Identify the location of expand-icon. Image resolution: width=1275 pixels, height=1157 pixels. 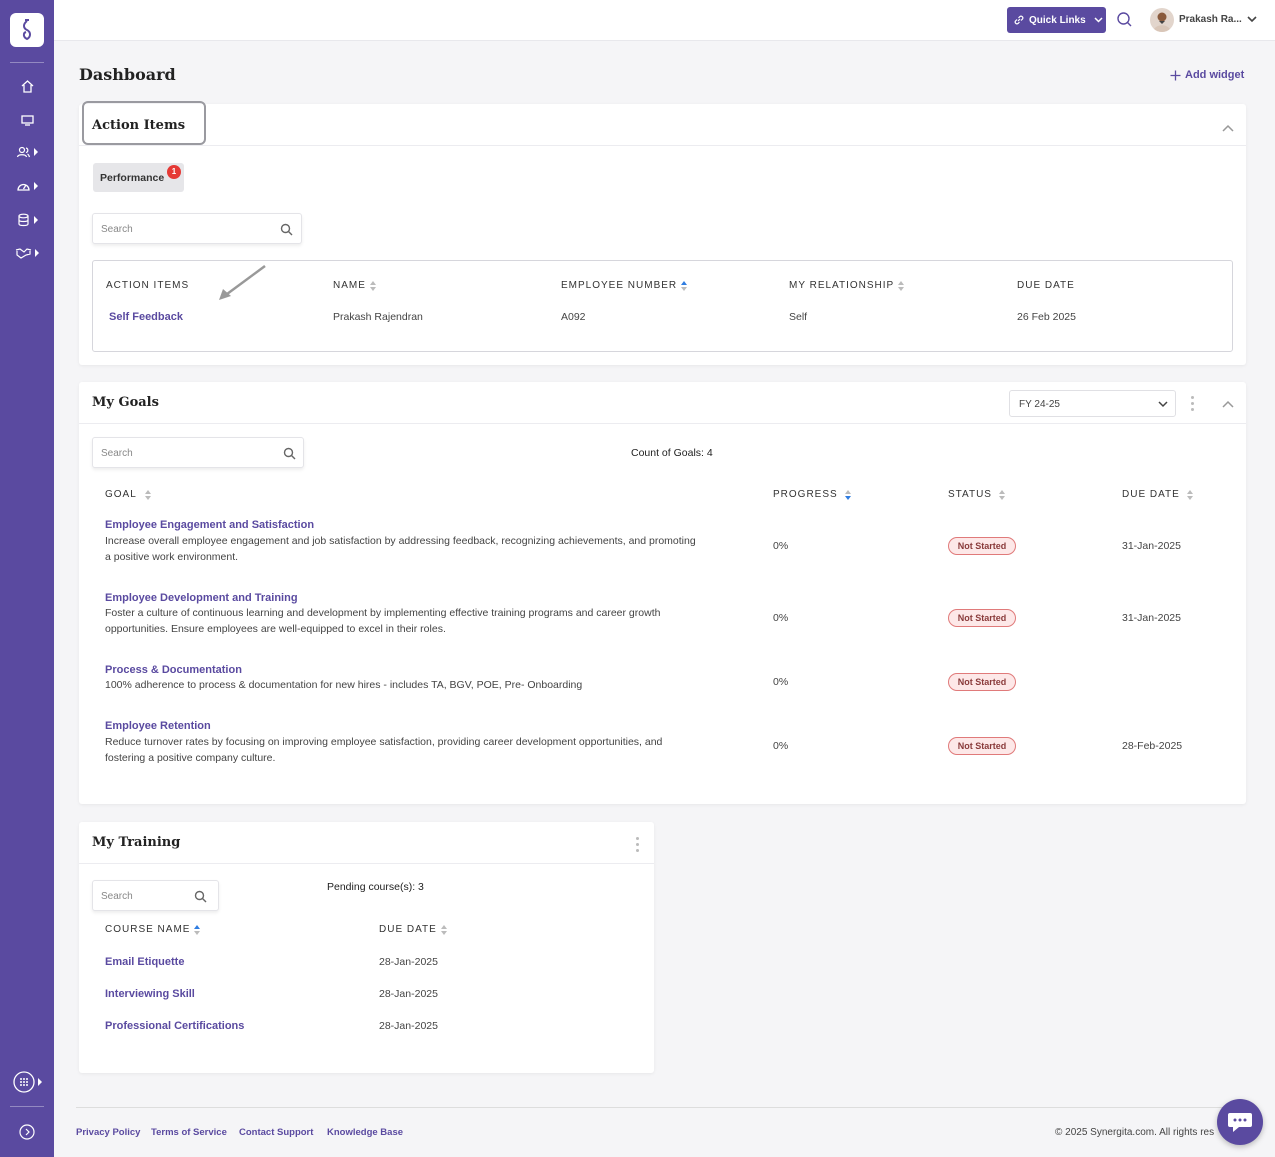
(27, 1132).